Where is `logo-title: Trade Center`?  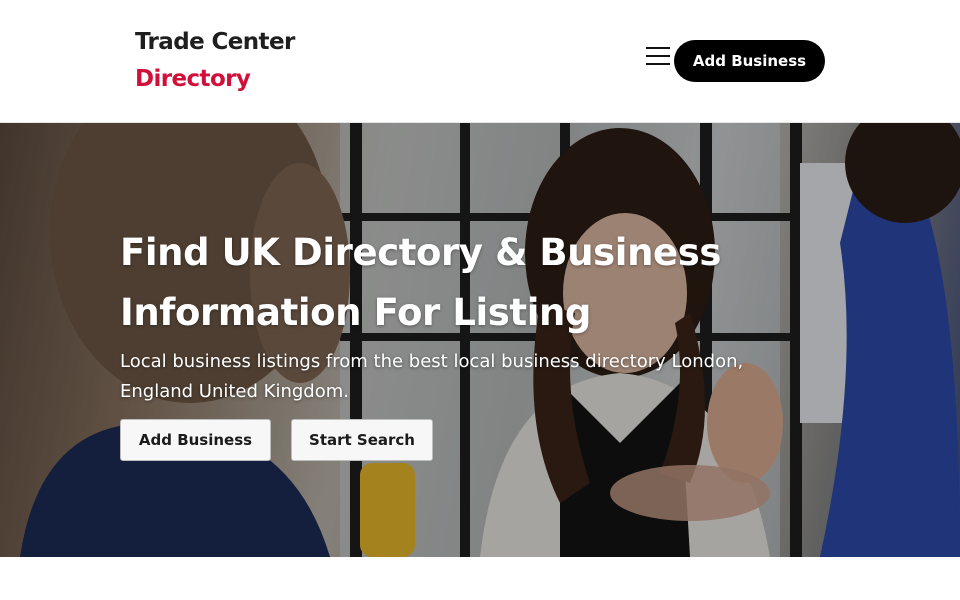 logo-title: Trade Center is located at coordinates (215, 42).